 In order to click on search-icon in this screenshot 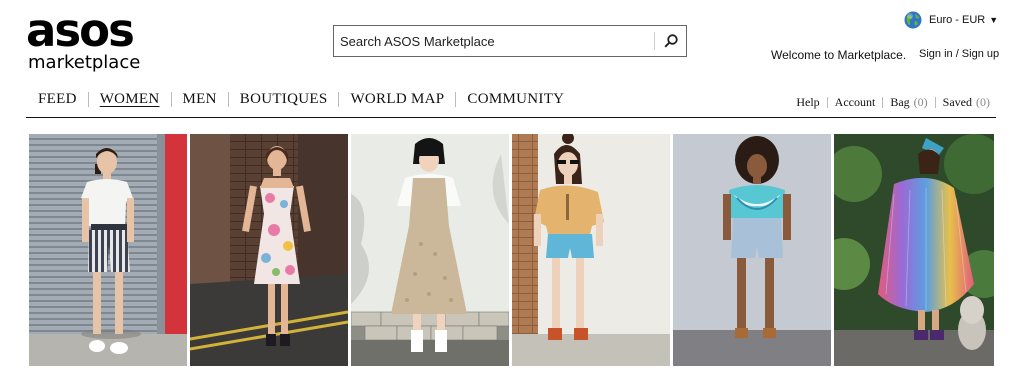, I will do `click(671, 41)`.